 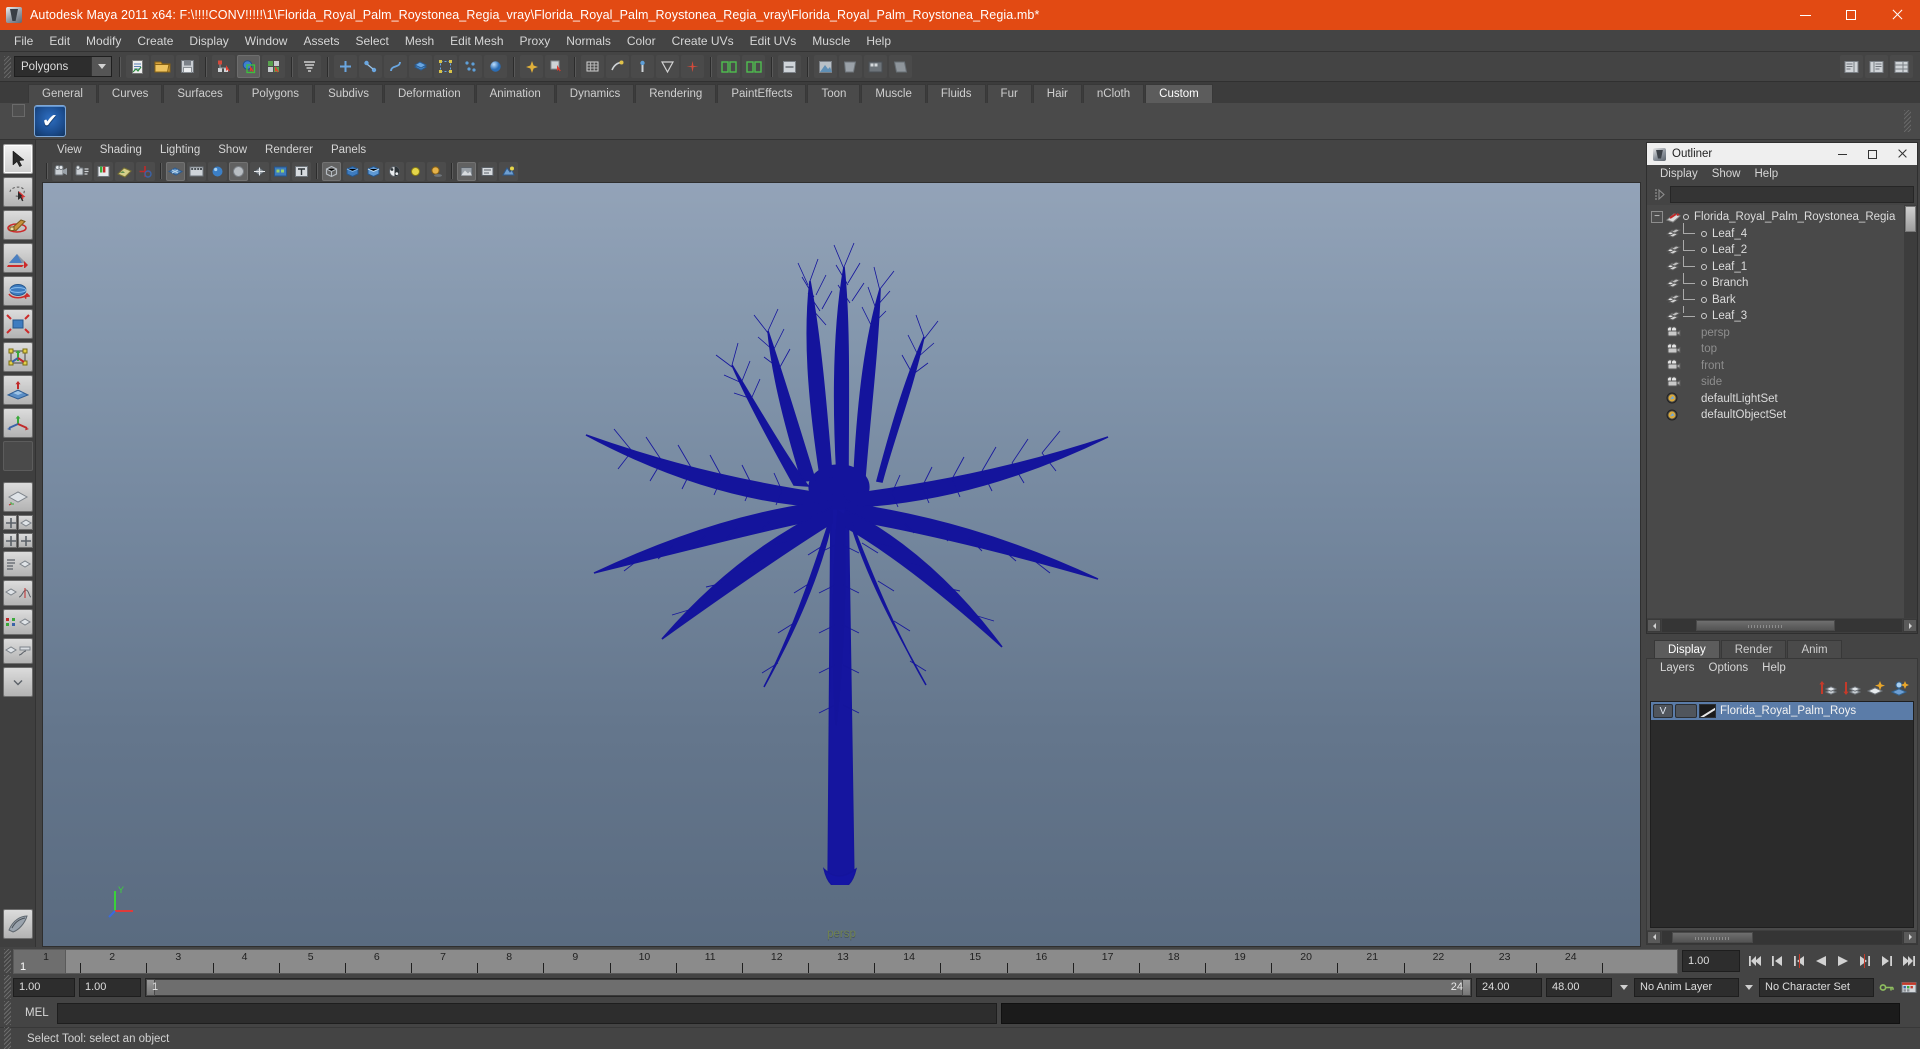 What do you see at coordinates (17, 682) in the screenshot?
I see `layout-dropdown-button` at bounding box center [17, 682].